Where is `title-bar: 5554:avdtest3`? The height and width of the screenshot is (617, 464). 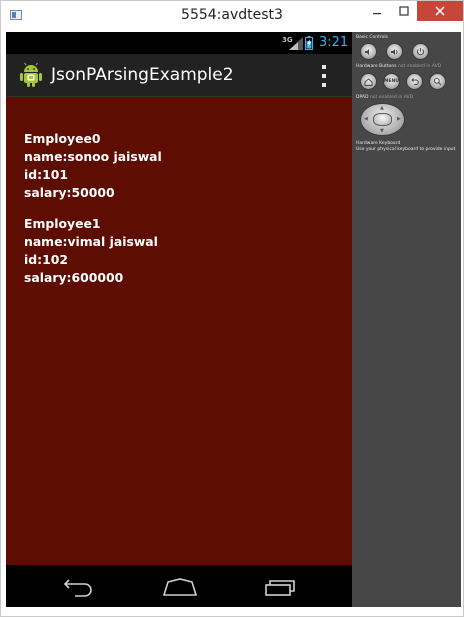
title-bar: 5554:avdtest3 is located at coordinates (232, 16).